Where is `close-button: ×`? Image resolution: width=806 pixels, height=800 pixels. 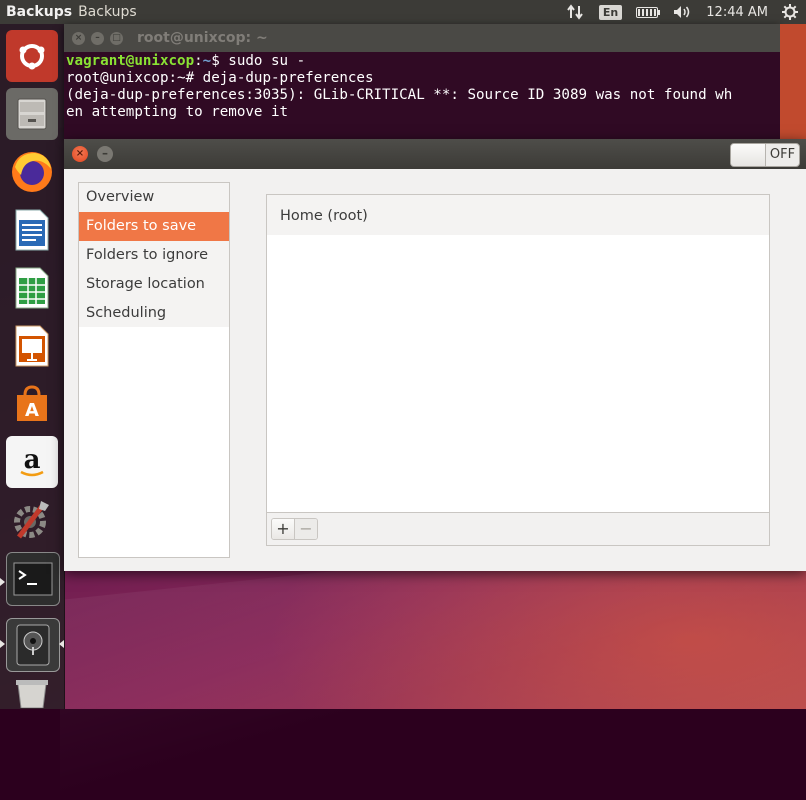
close-button: × is located at coordinates (80, 154).